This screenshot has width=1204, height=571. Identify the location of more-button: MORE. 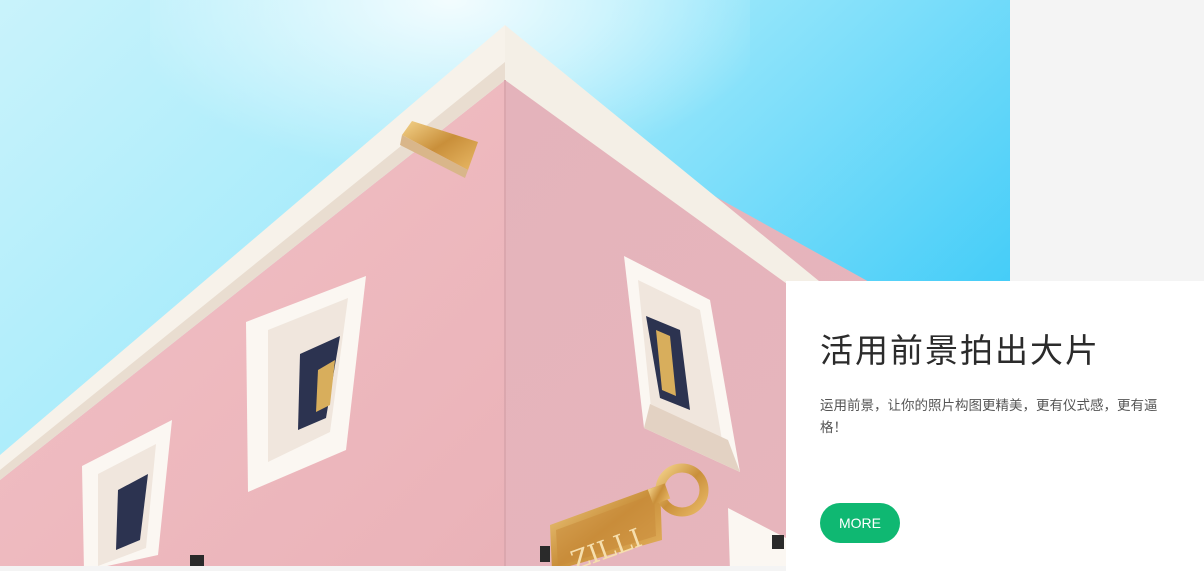
(860, 523).